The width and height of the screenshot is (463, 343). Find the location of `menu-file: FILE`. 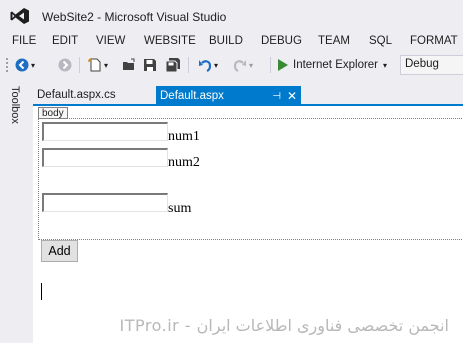

menu-file: FILE is located at coordinates (24, 41).